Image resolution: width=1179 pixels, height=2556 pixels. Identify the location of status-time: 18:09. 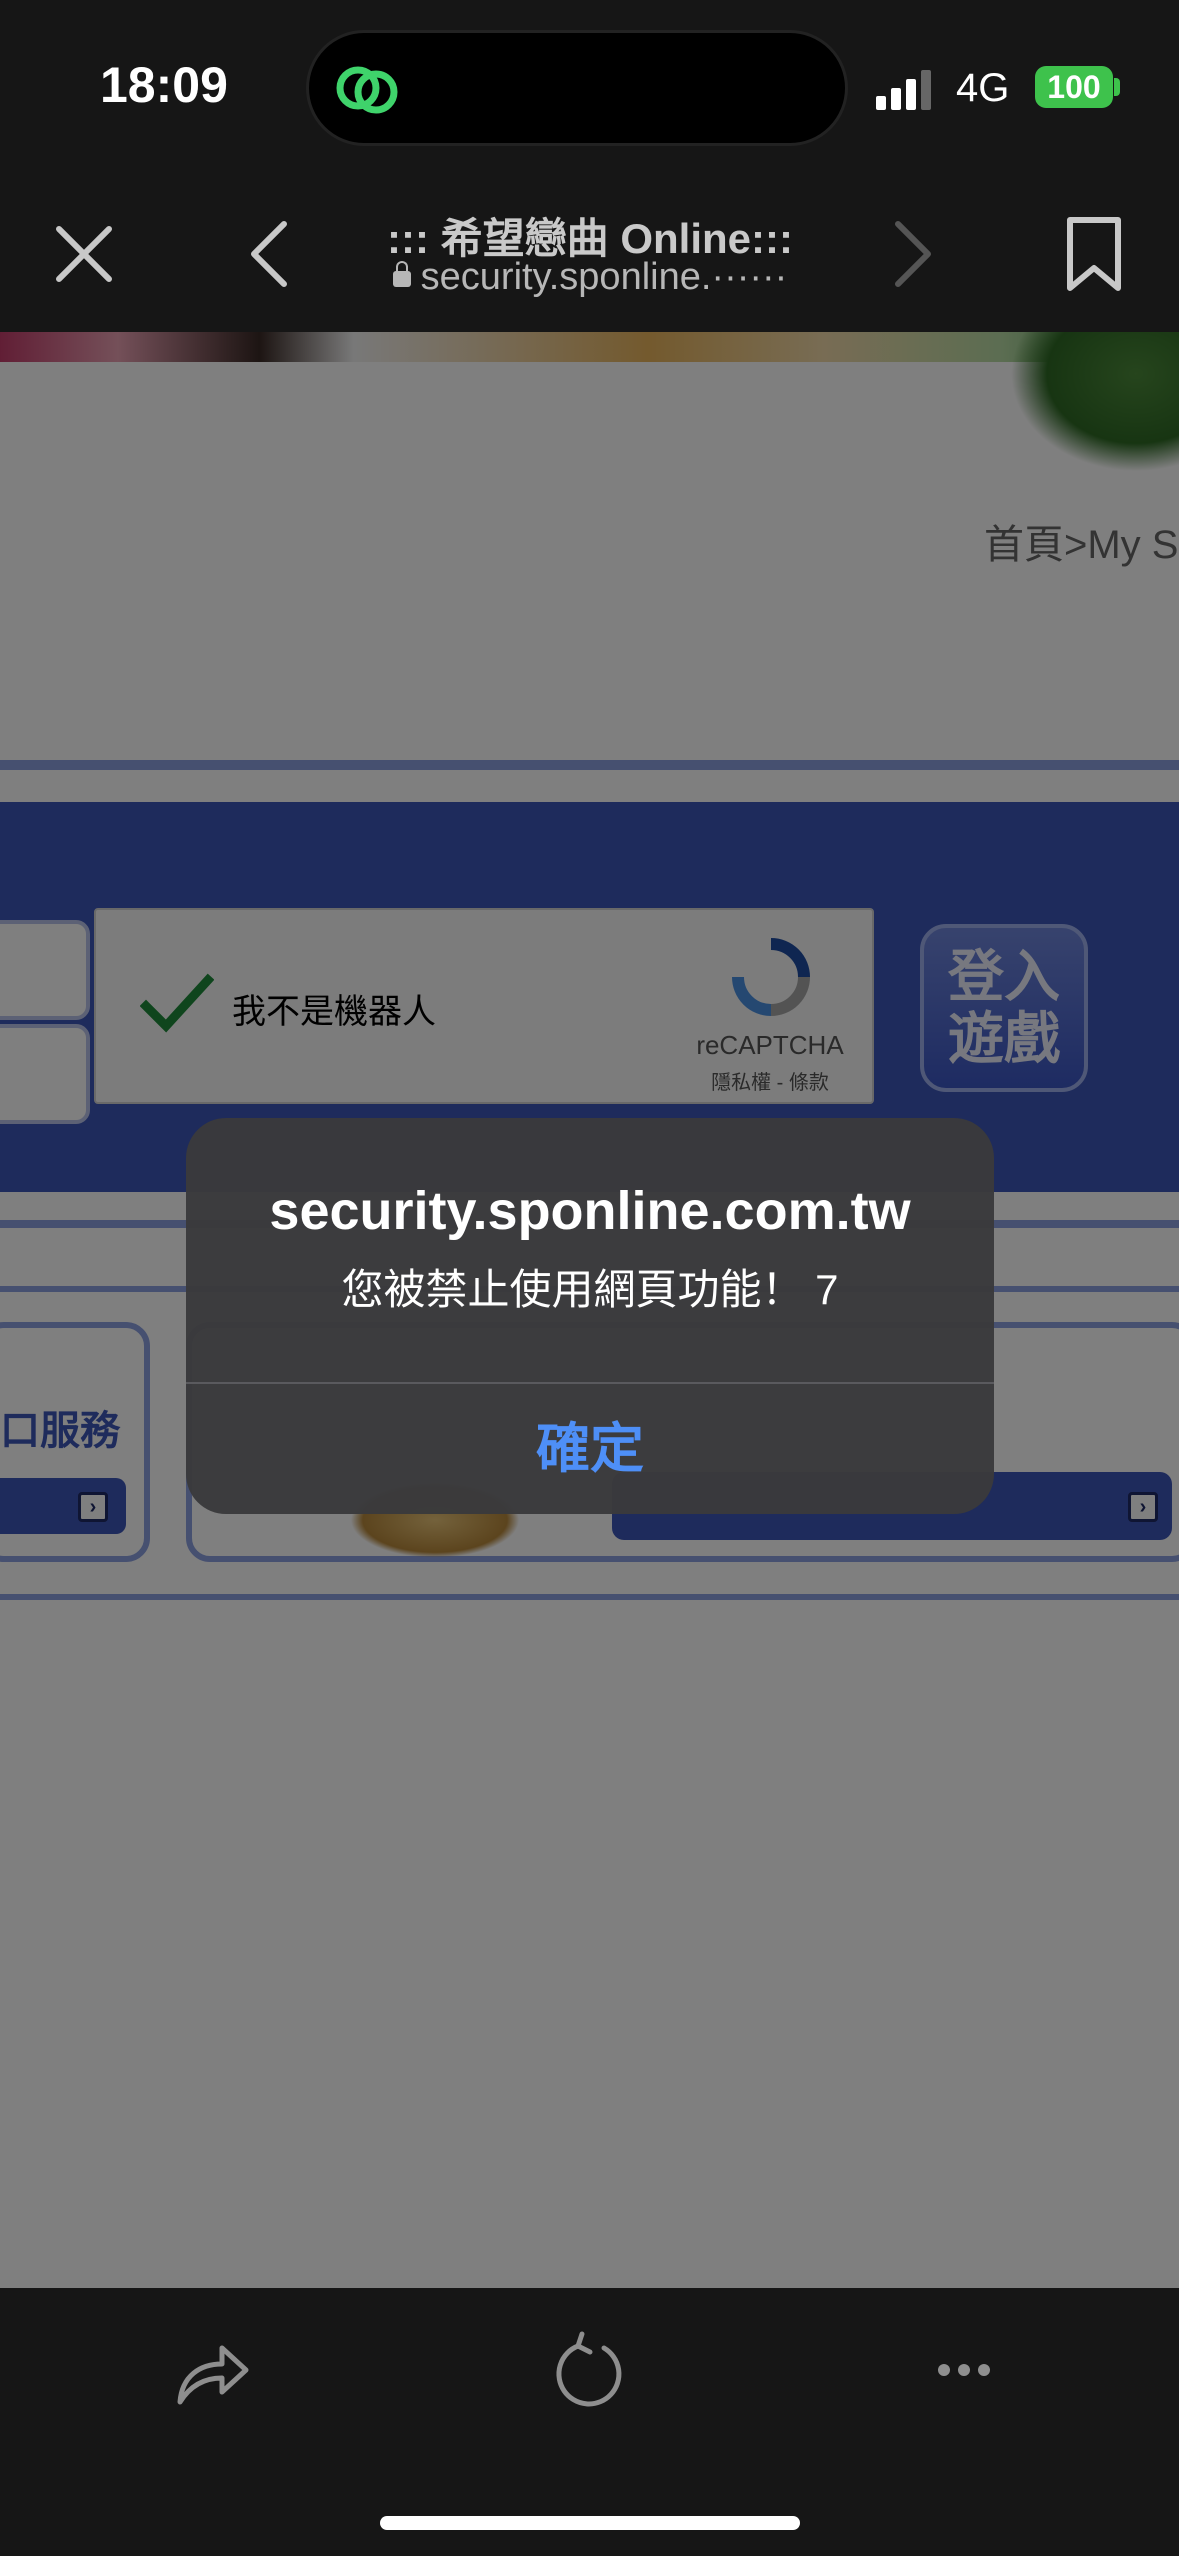
(164, 85).